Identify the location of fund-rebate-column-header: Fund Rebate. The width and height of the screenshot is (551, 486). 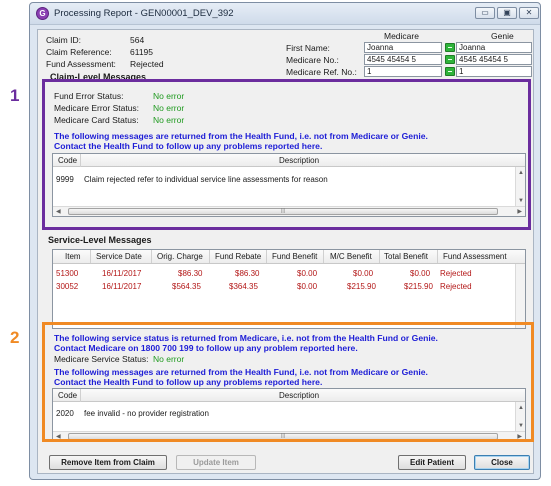
(238, 256).